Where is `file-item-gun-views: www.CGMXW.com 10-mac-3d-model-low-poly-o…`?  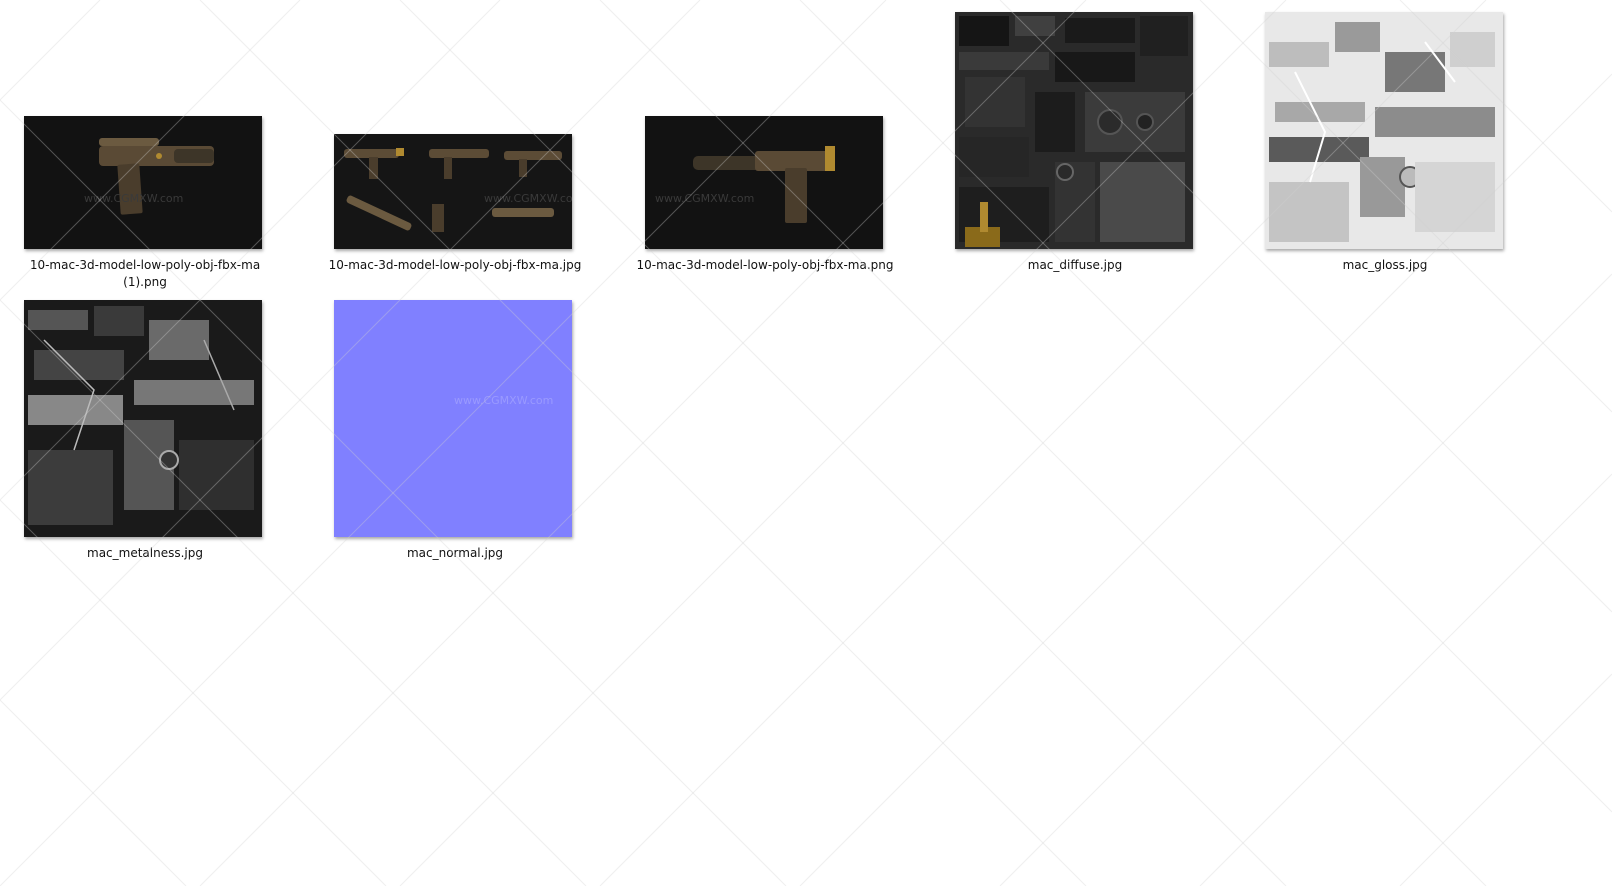
file-item-gun-views: www.CGMXW.com 10-mac-3d-model-low-poly-o… is located at coordinates (460, 145).